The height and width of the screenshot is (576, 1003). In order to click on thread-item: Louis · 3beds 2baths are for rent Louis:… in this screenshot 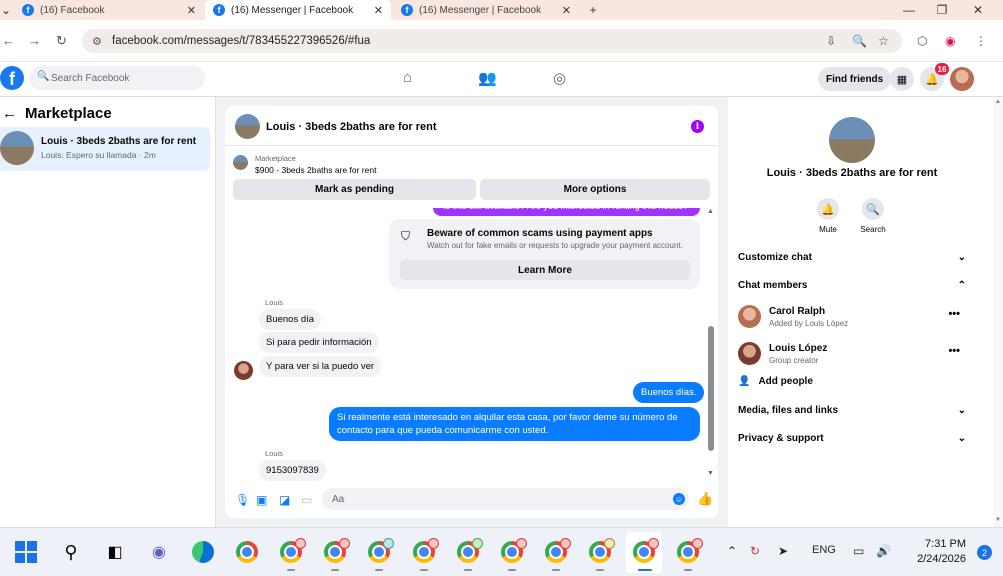, I will do `click(105, 149)`.